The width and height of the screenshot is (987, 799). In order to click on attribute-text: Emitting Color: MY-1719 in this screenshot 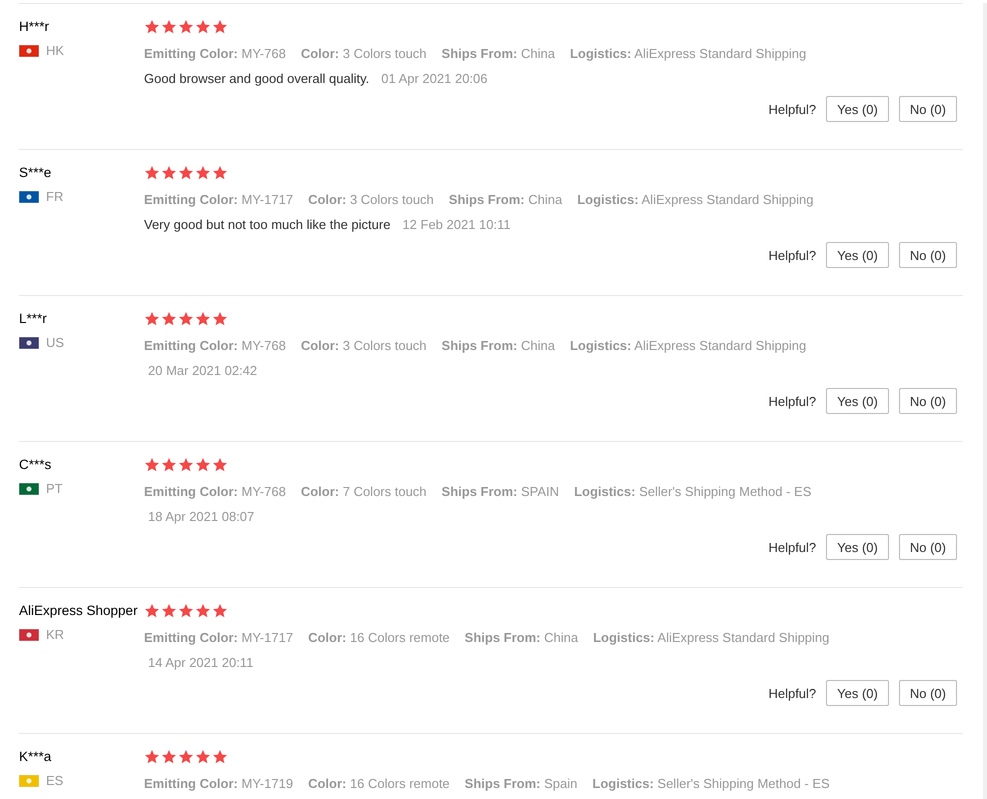, I will do `click(219, 784)`.